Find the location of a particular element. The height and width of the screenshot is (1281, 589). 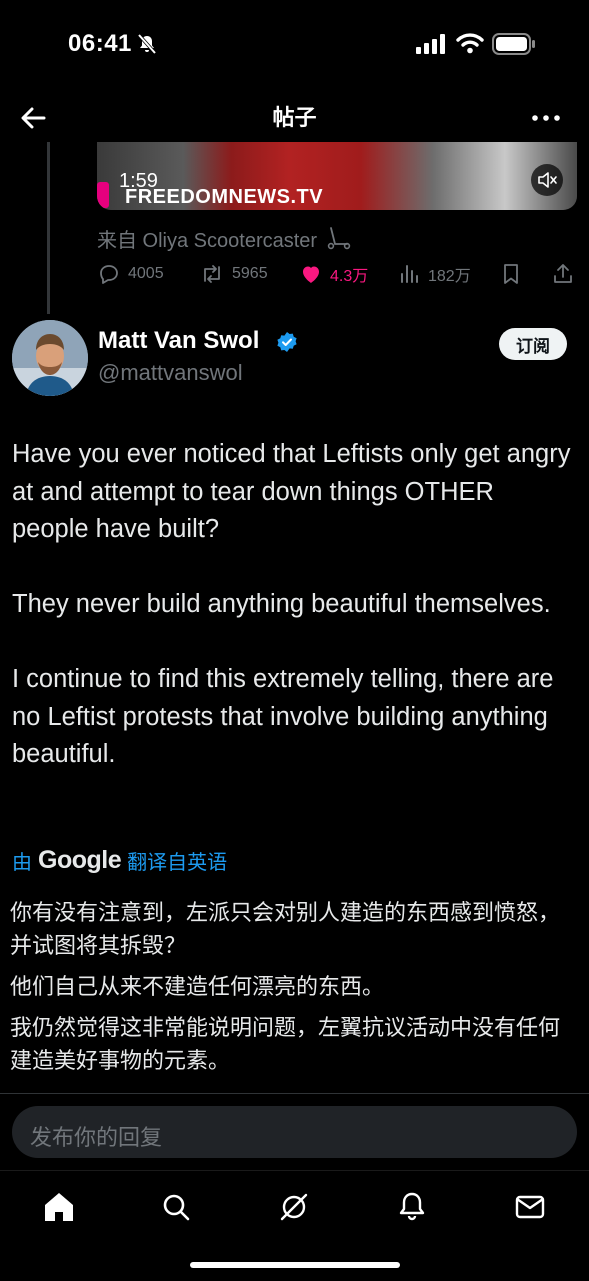

status-time: 06:41 is located at coordinates (100, 43).